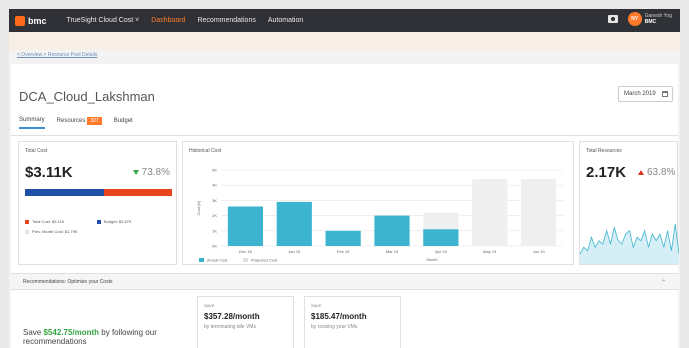  Describe the element at coordinates (658, 19) in the screenshot. I see `user-info: Ganesh Yog BMC` at that location.